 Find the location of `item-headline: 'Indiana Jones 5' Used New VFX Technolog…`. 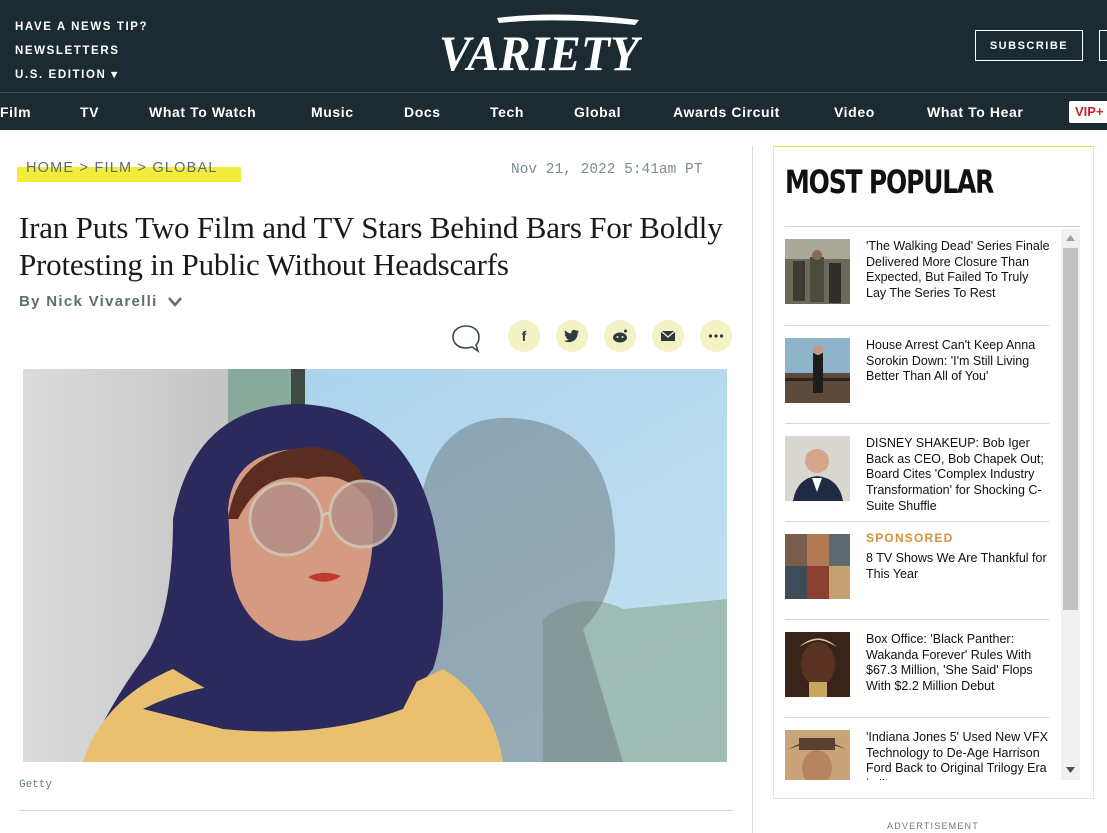

item-headline: 'Indiana Jones 5' Used New VFX Technolog… is located at coordinates (958, 755).